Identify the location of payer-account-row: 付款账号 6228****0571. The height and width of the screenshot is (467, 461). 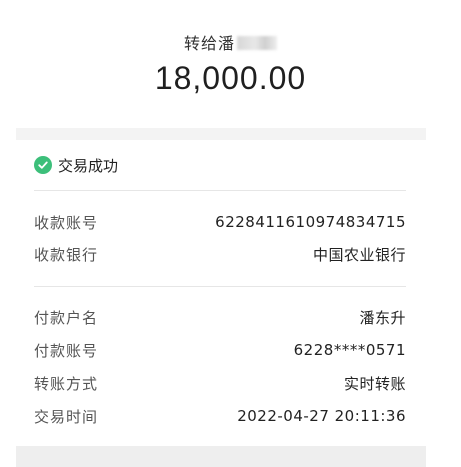
(220, 350).